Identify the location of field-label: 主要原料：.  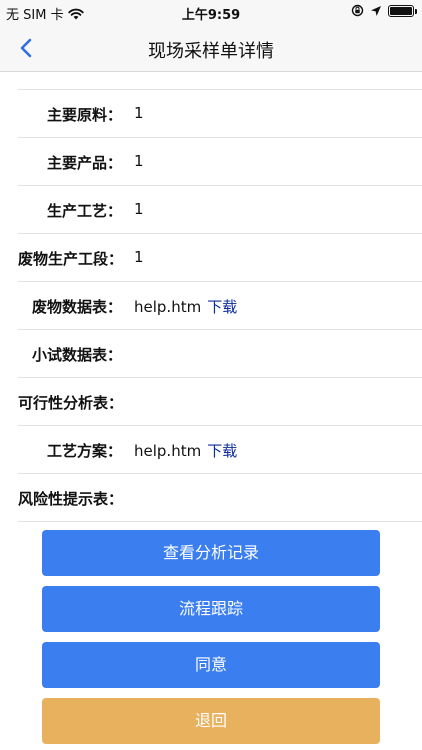
(84, 115).